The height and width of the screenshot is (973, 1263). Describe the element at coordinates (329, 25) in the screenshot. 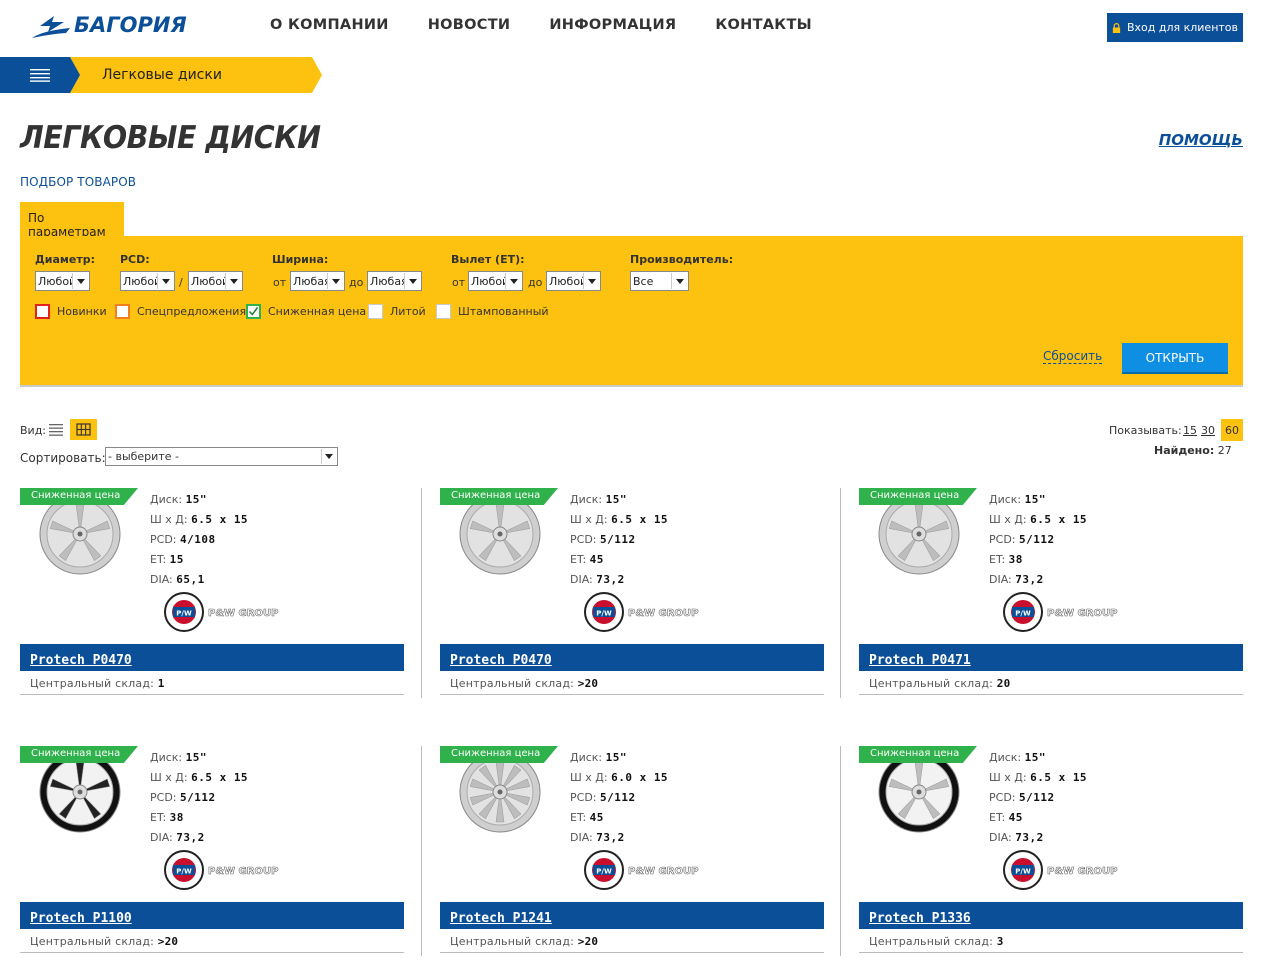

I see `nav-about: О КОМПАНИИ` at that location.